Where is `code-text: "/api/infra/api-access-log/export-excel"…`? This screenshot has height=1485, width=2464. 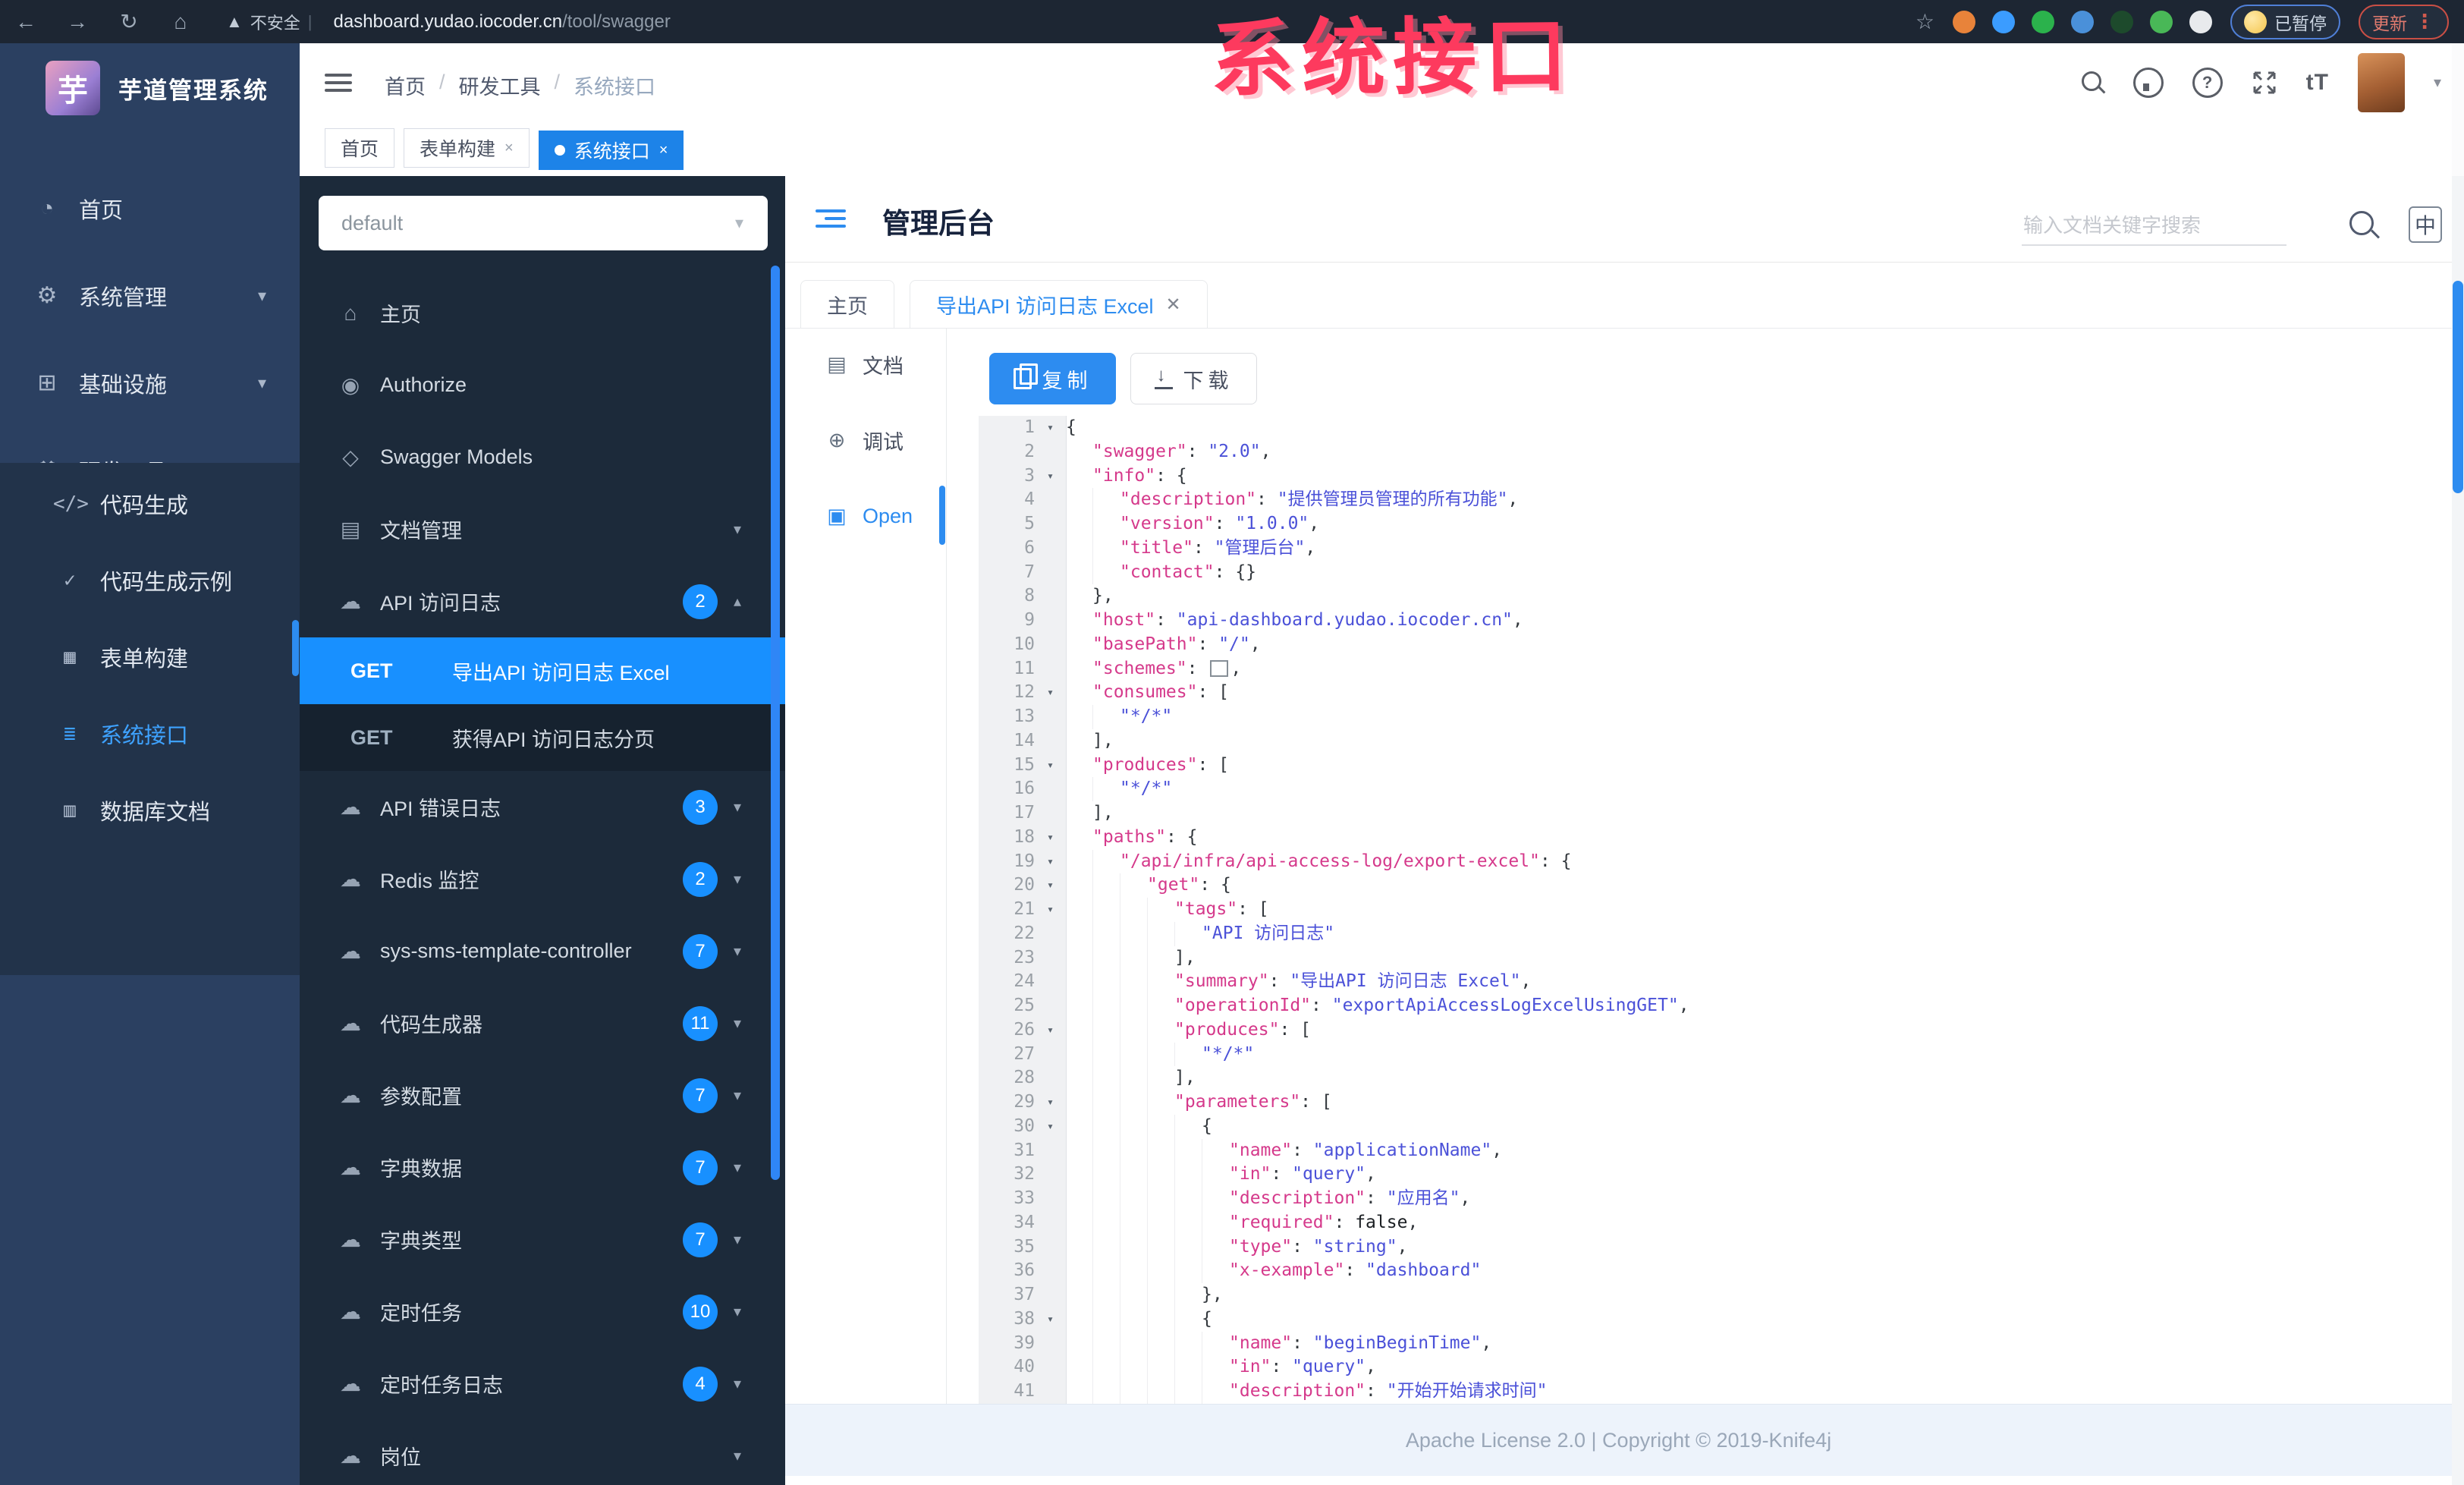
code-text: "/api/infra/api-access-log/export-excel"… is located at coordinates (1318, 861).